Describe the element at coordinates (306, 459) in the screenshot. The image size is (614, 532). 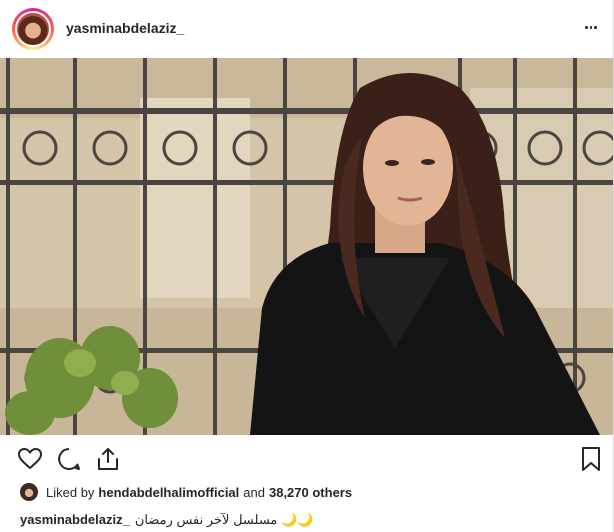
I see `post-actions-bar` at that location.